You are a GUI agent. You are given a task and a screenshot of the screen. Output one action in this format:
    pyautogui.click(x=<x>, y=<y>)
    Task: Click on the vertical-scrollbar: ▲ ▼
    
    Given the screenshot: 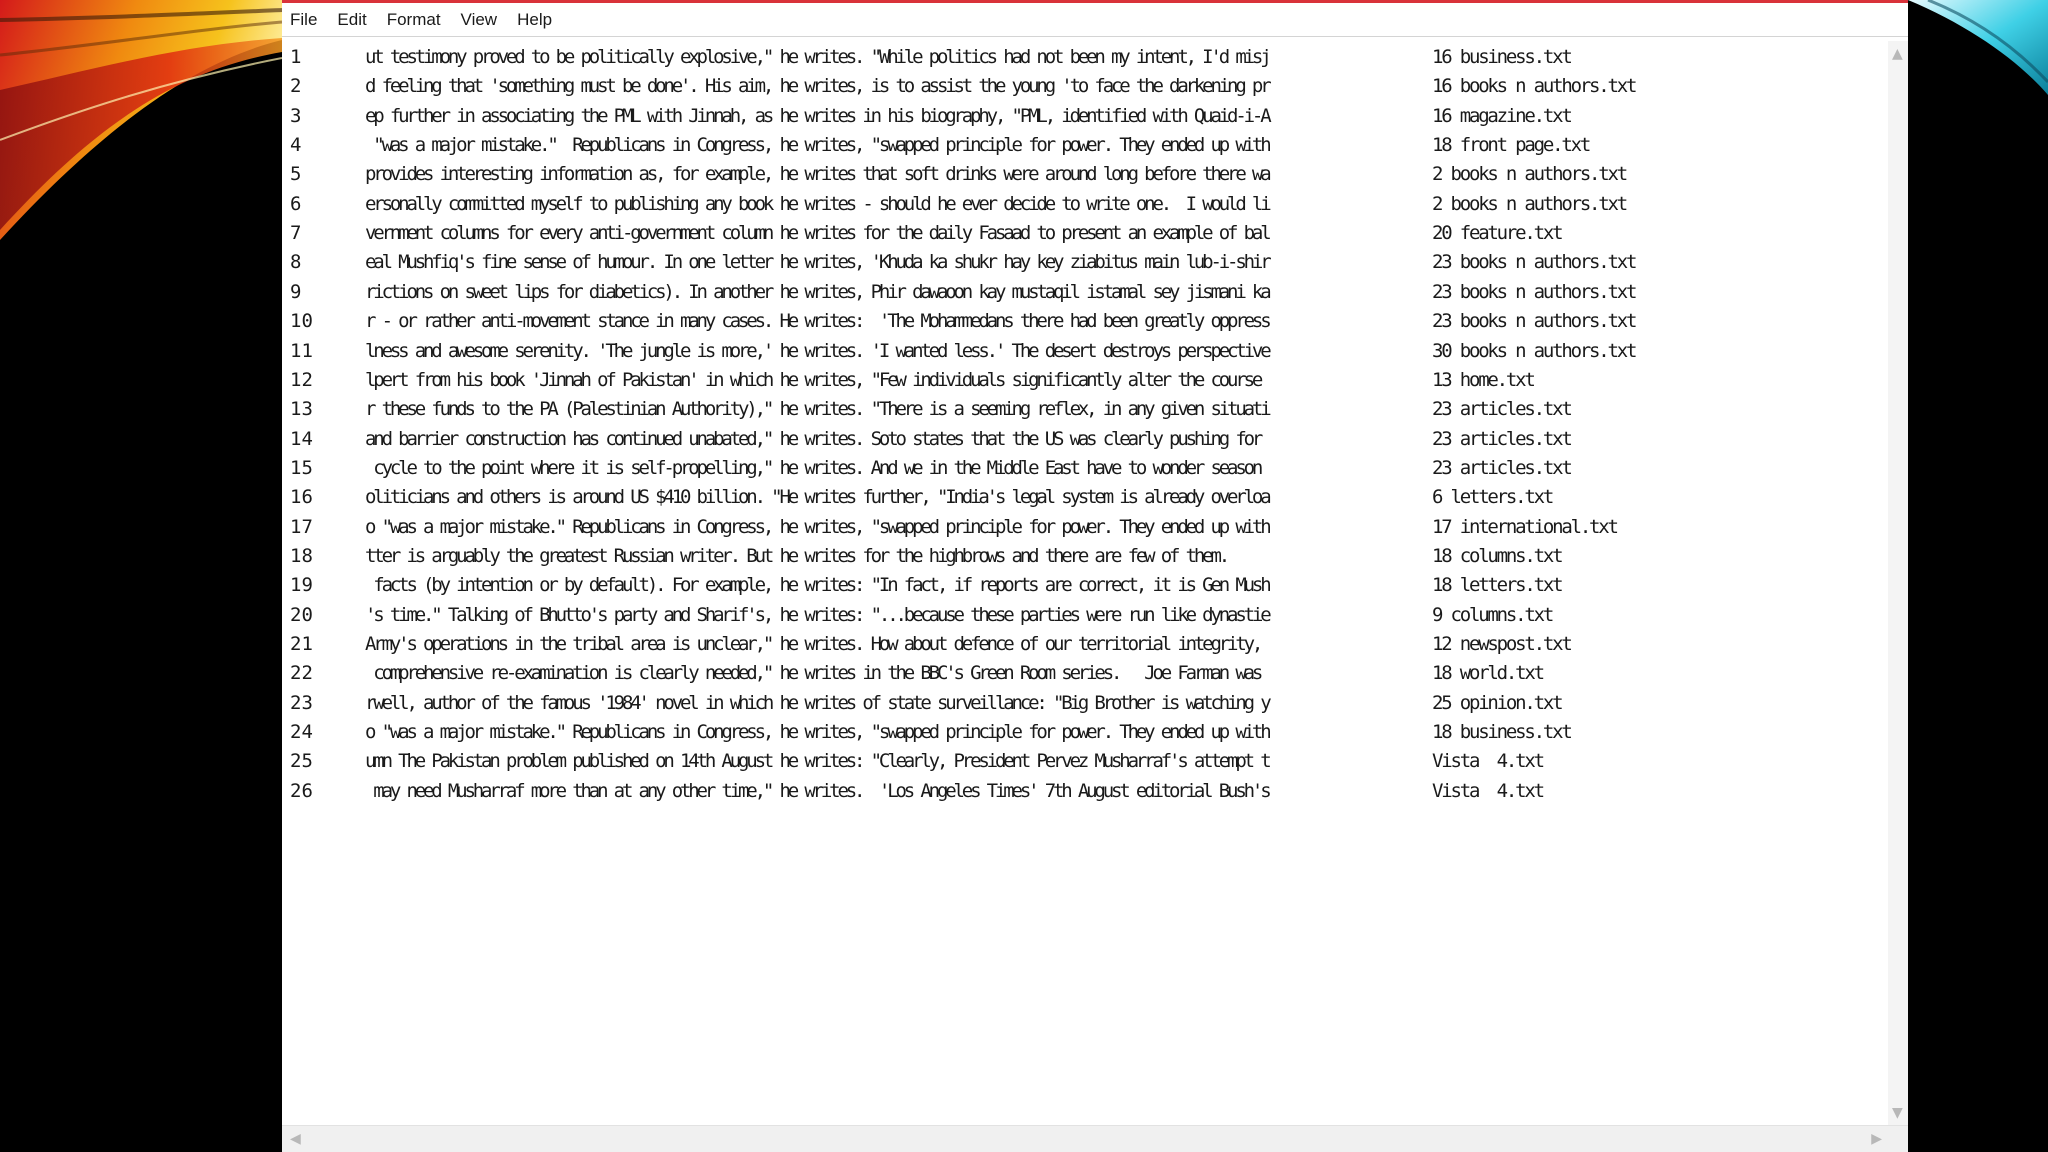 What is the action you would take?
    pyautogui.click(x=1898, y=583)
    